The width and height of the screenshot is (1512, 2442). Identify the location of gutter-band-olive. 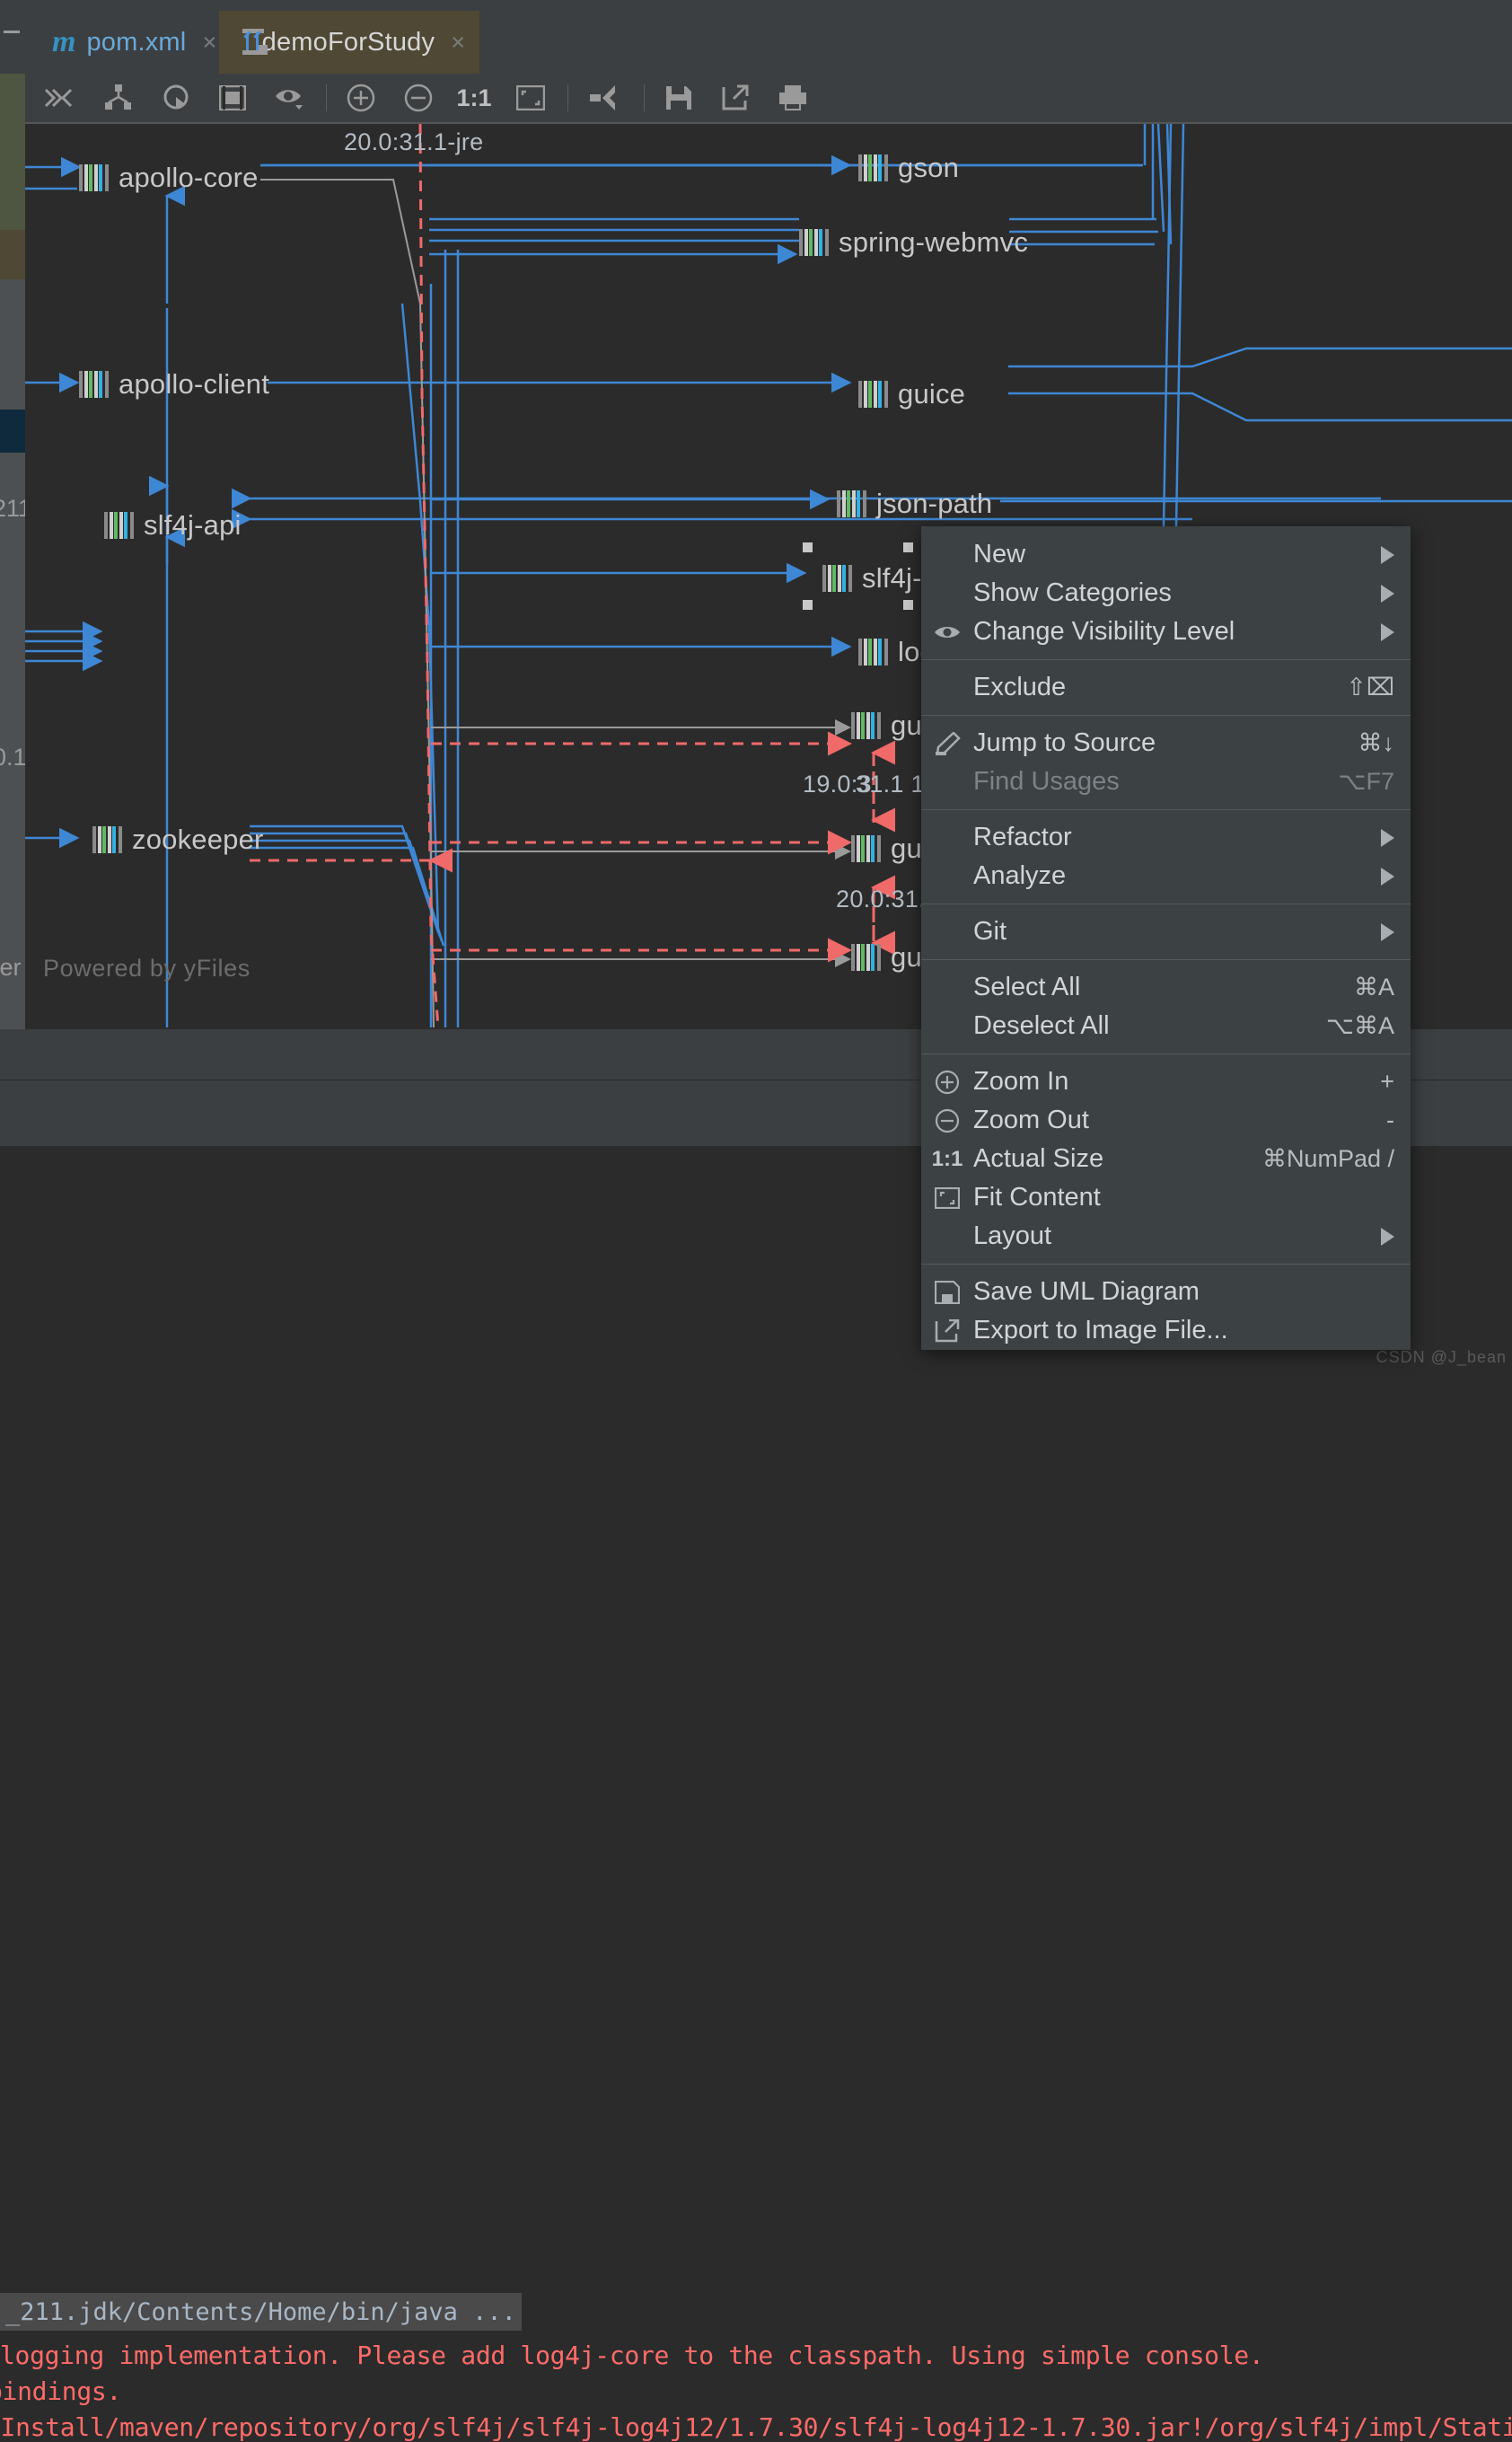
(12, 254).